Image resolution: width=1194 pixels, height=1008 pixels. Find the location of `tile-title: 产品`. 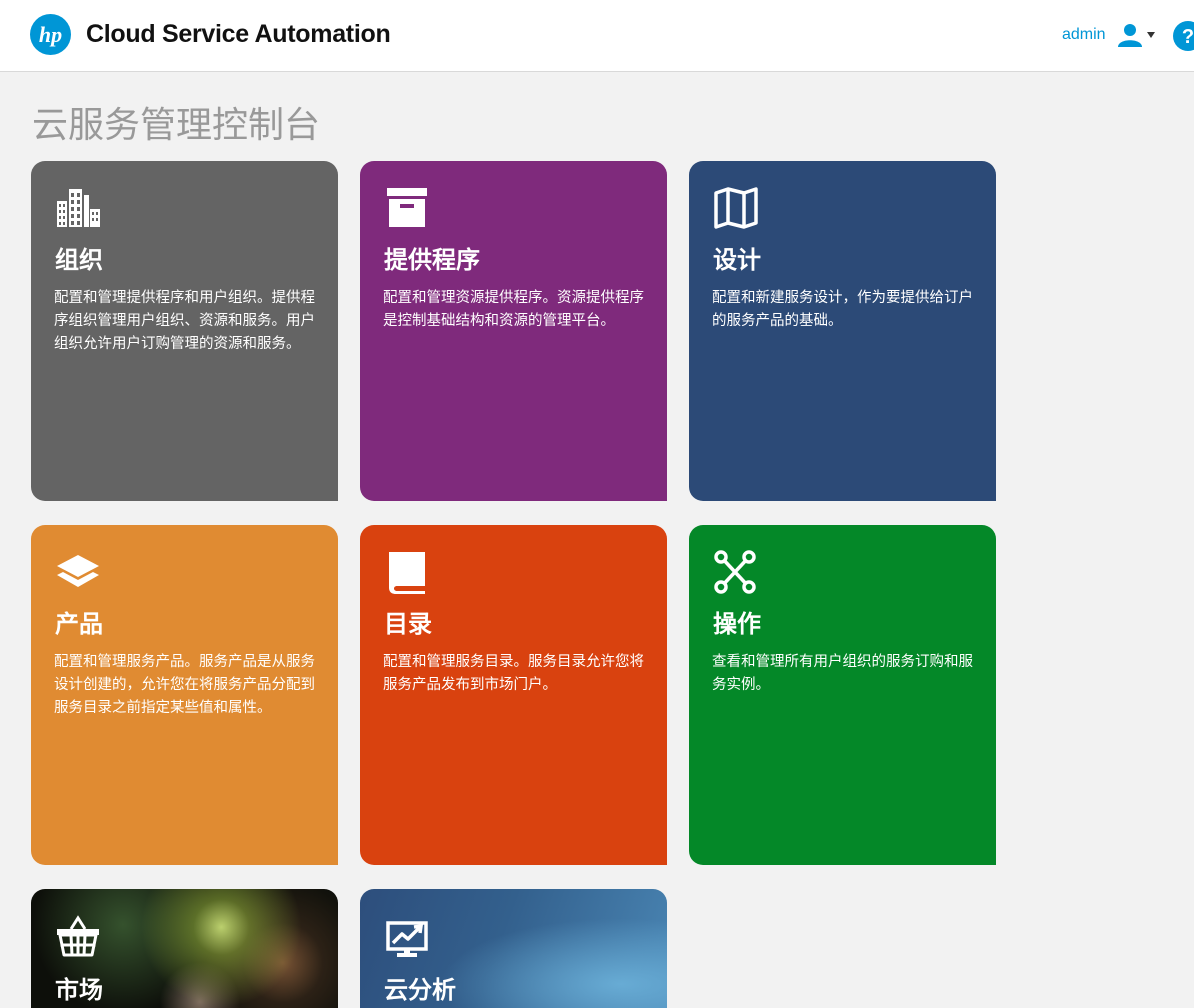

tile-title: 产品 is located at coordinates (79, 623).